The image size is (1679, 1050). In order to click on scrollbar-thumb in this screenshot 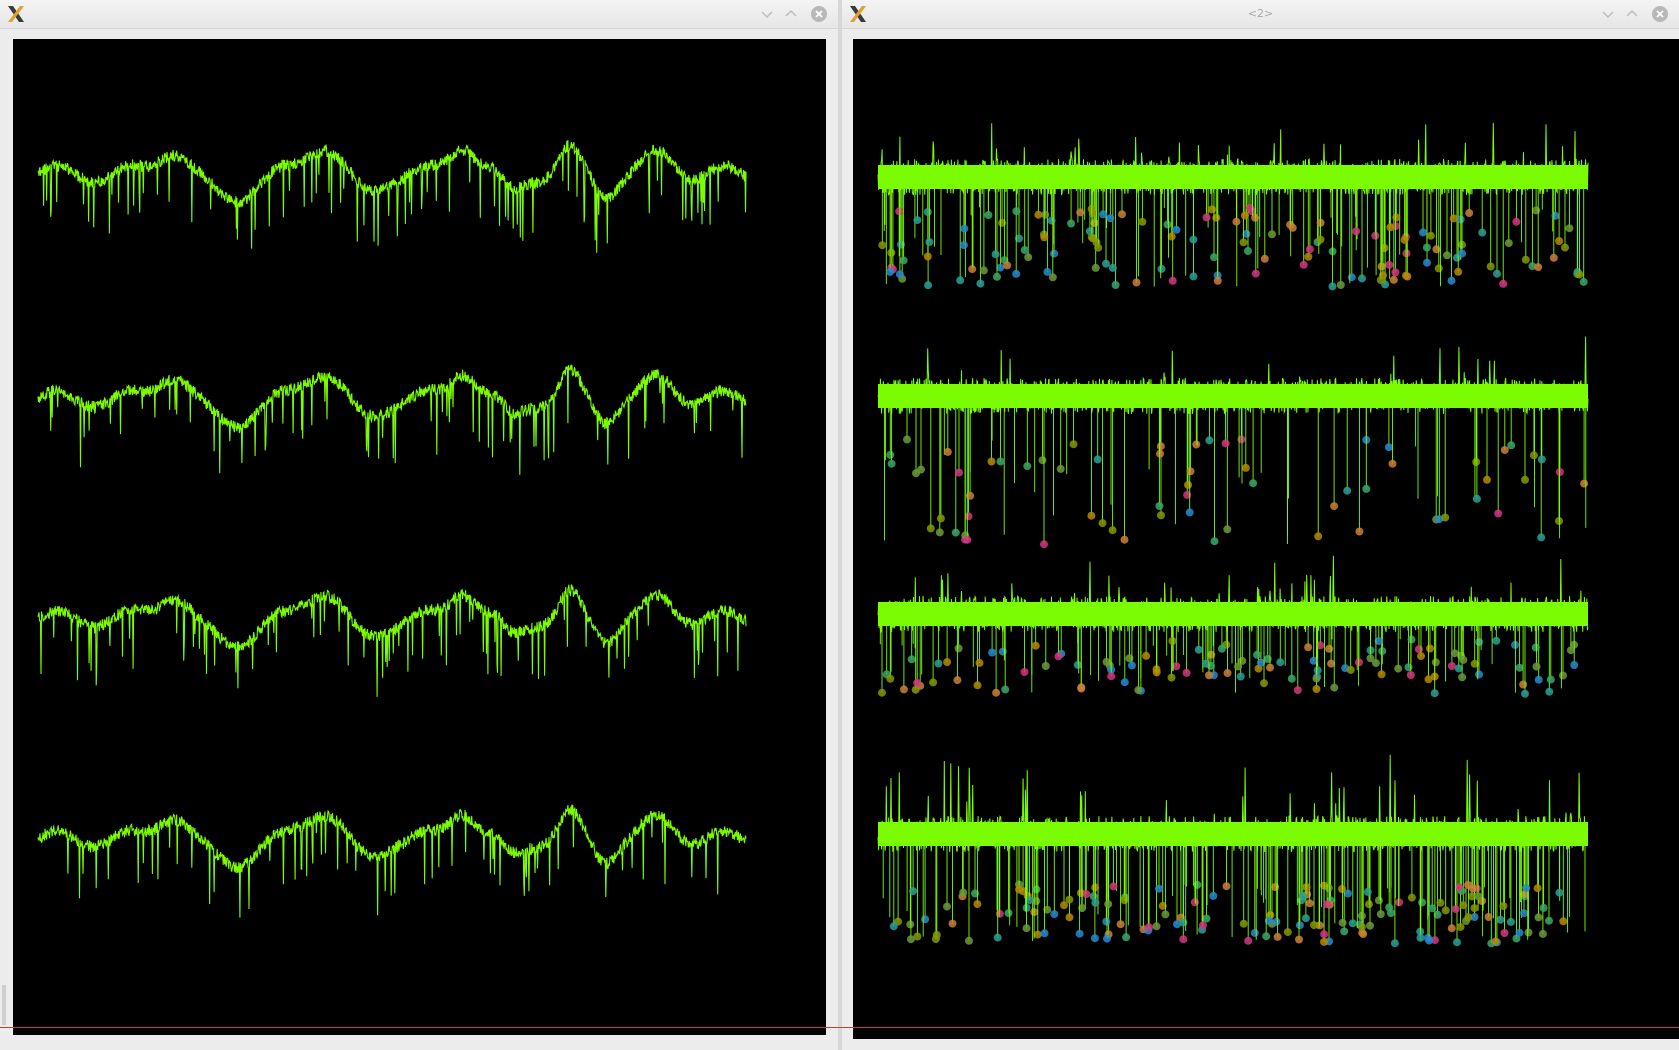, I will do `click(4, 1005)`.